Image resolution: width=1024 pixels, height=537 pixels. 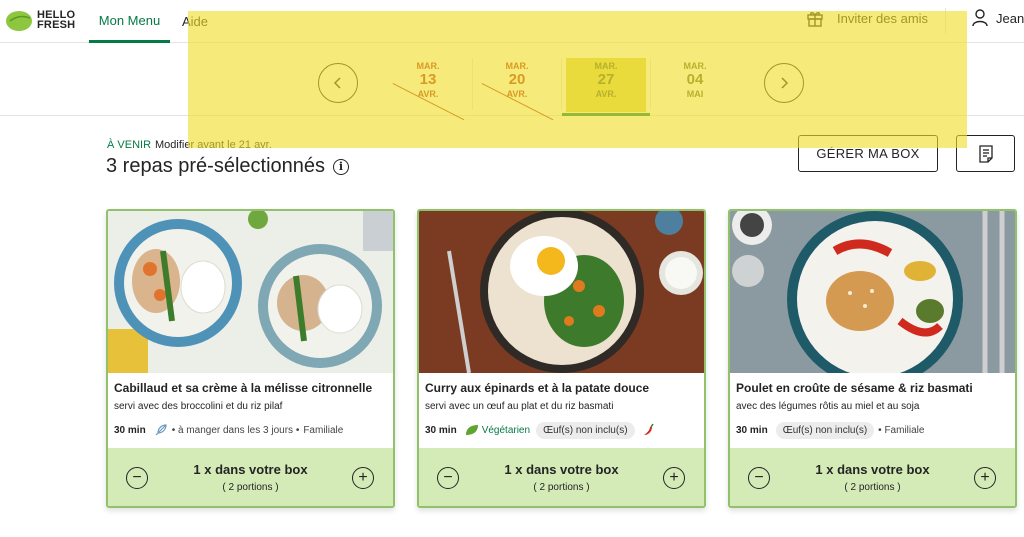 What do you see at coordinates (868, 153) in the screenshot?
I see `manage-box-button: GÉRER MA BOX` at bounding box center [868, 153].